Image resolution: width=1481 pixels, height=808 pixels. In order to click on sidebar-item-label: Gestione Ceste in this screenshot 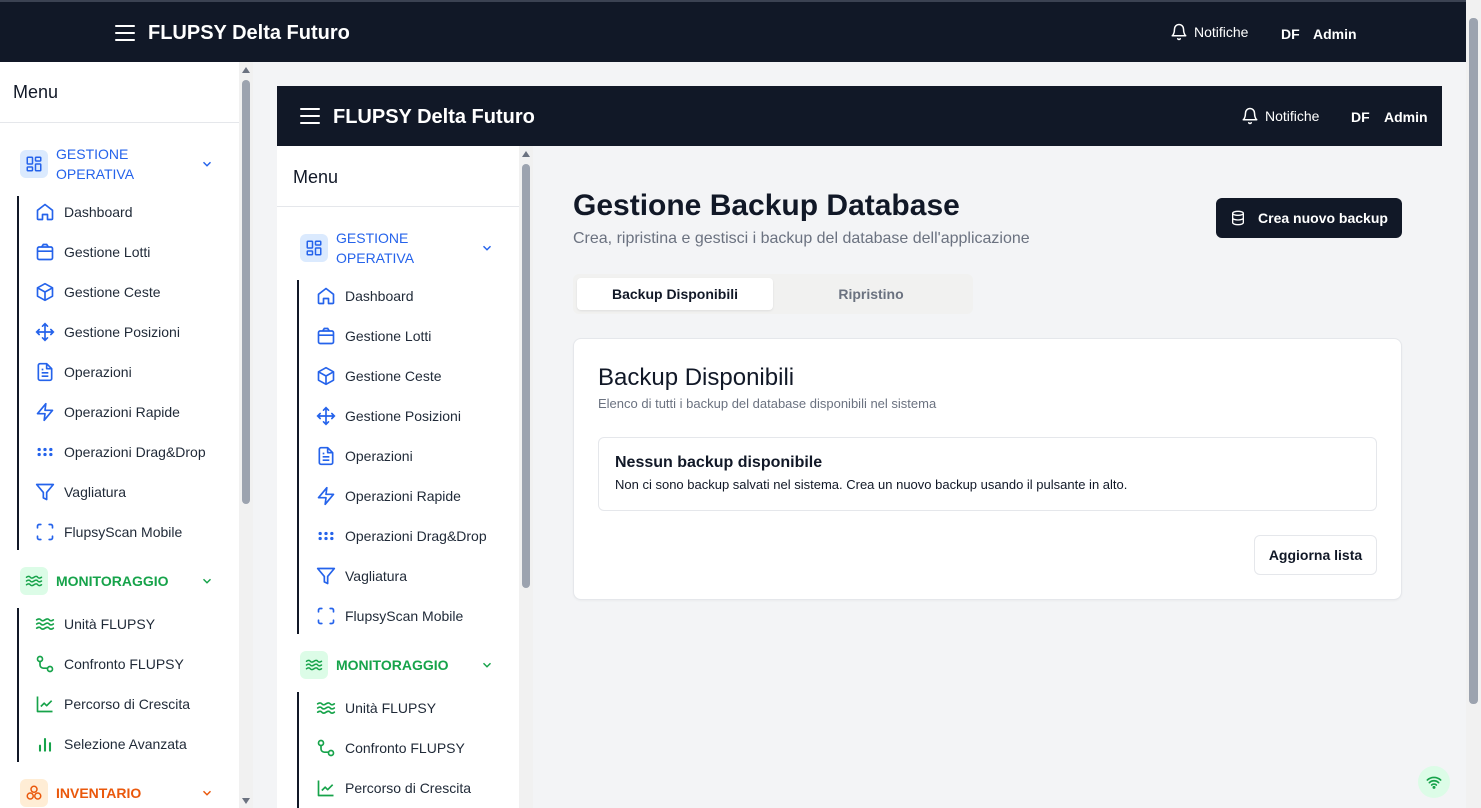, I will do `click(393, 376)`.